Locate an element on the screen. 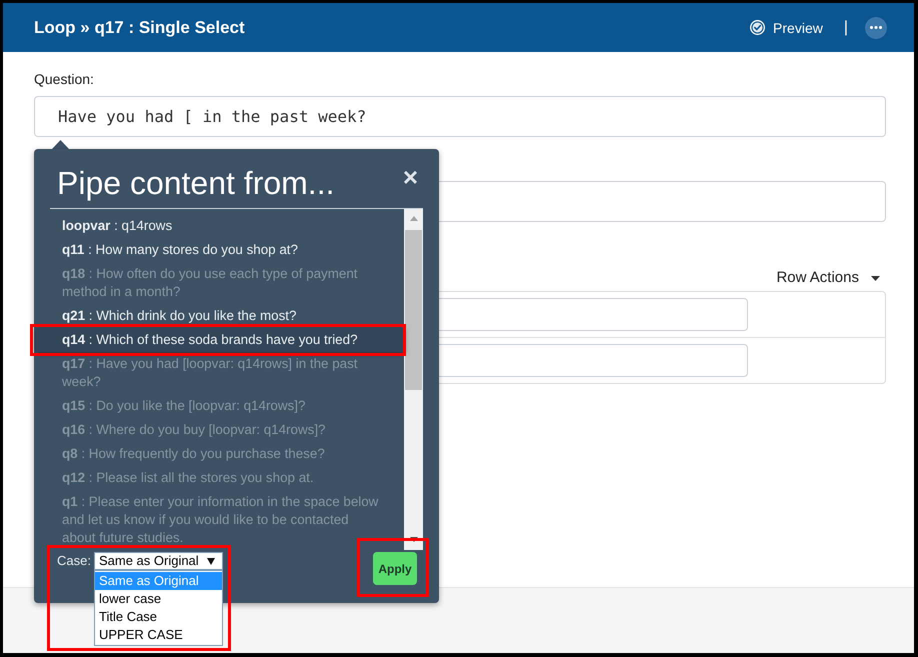 Image resolution: width=918 pixels, height=657 pixels. page-title: Loop » q17 : Single Select is located at coordinates (139, 27).